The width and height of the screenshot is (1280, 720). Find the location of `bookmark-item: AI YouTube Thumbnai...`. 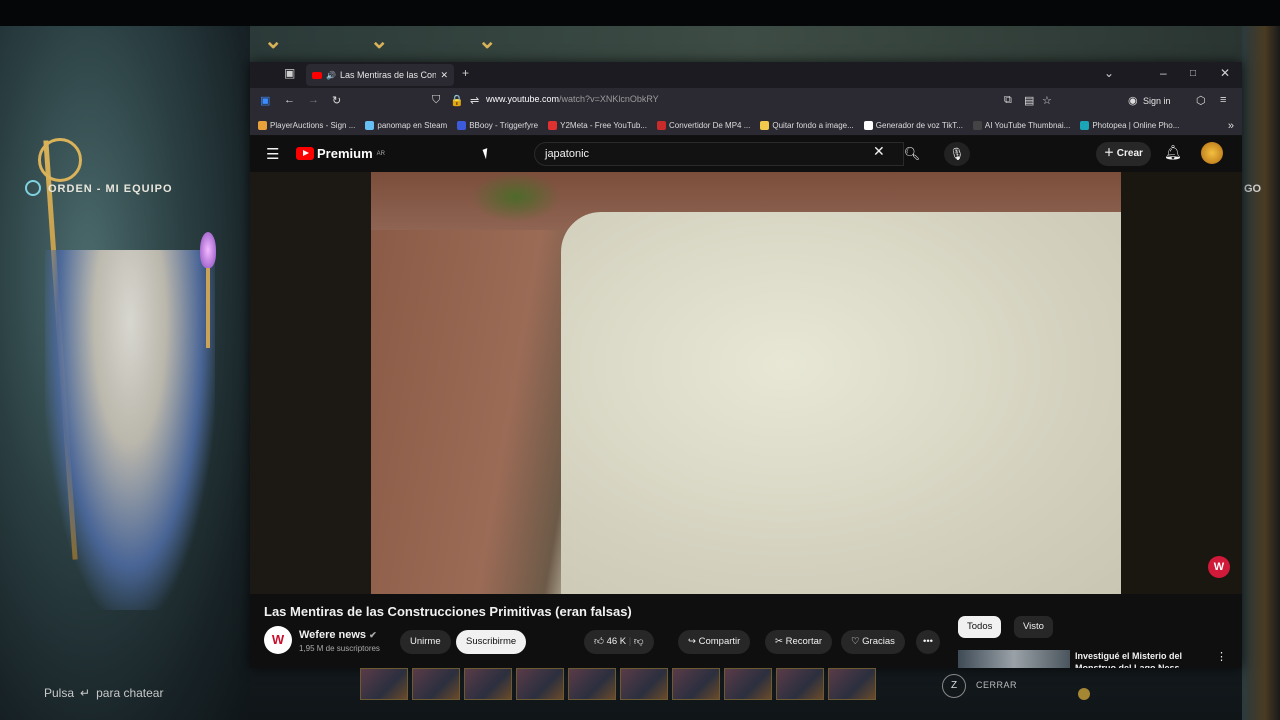

bookmark-item: AI YouTube Thumbnai... is located at coordinates (1021, 125).